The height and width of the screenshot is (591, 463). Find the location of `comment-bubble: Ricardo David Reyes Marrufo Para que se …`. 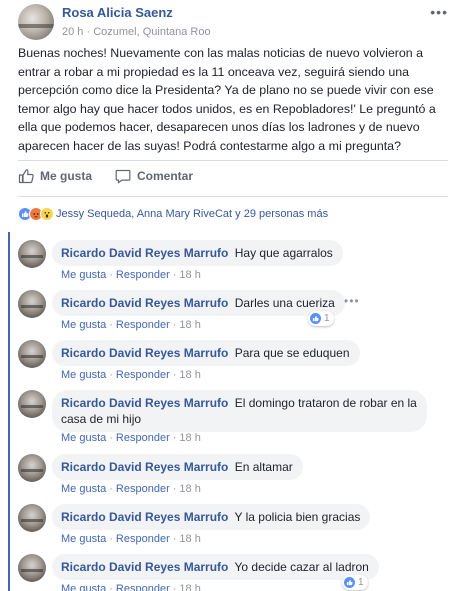

comment-bubble: Ricardo David Reyes Marrufo Para que se … is located at coordinates (206, 353).